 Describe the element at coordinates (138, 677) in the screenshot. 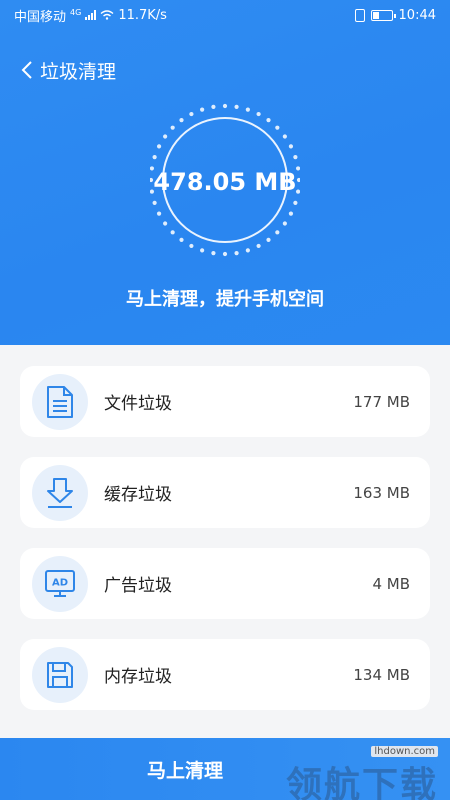

I see `item-label: 内存垃圾` at that location.